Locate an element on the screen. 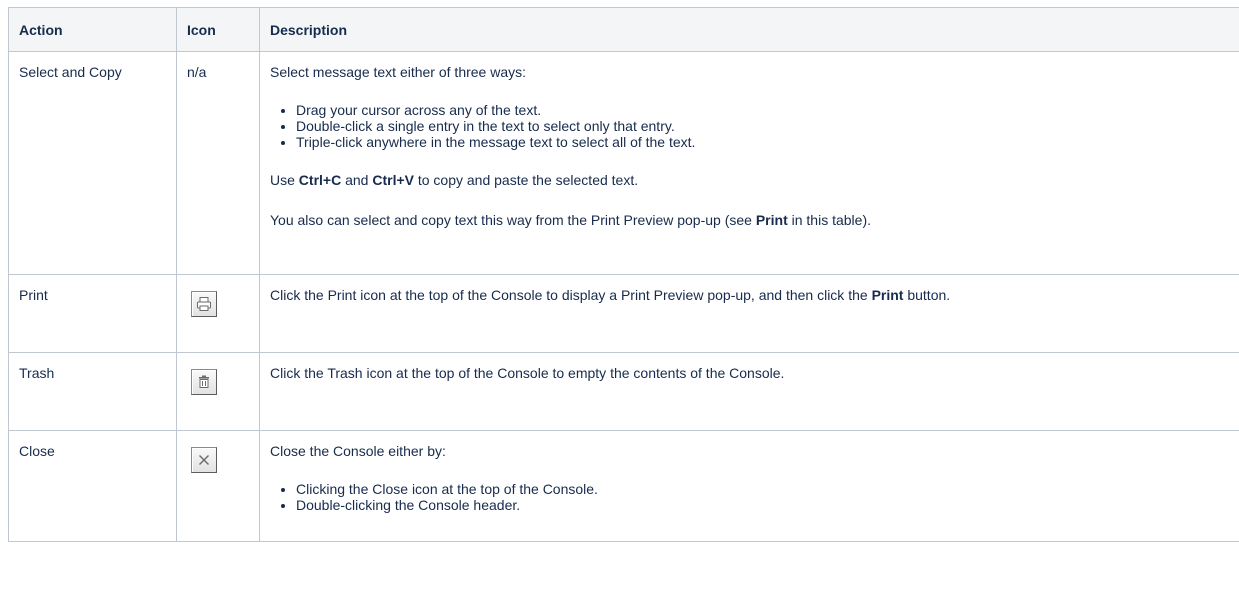 This screenshot has height=600, width=1239. header-icon: Icon is located at coordinates (218, 29).